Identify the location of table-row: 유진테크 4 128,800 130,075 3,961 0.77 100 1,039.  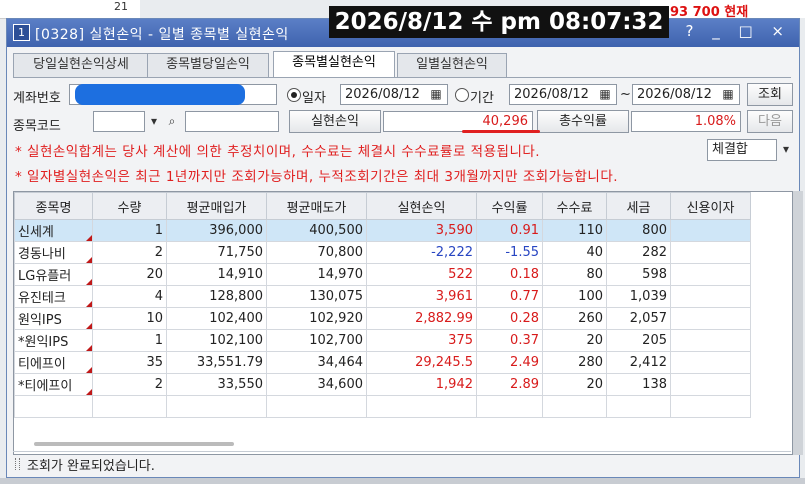
(382, 296).